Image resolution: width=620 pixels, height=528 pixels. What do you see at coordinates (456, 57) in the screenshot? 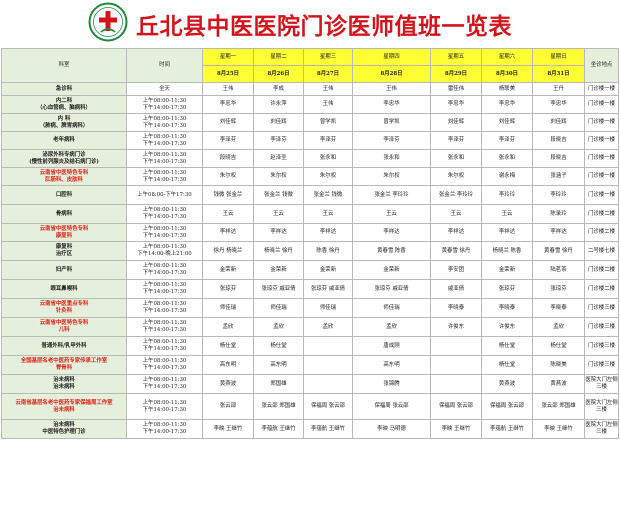
I see `day-header: 星期五` at bounding box center [456, 57].